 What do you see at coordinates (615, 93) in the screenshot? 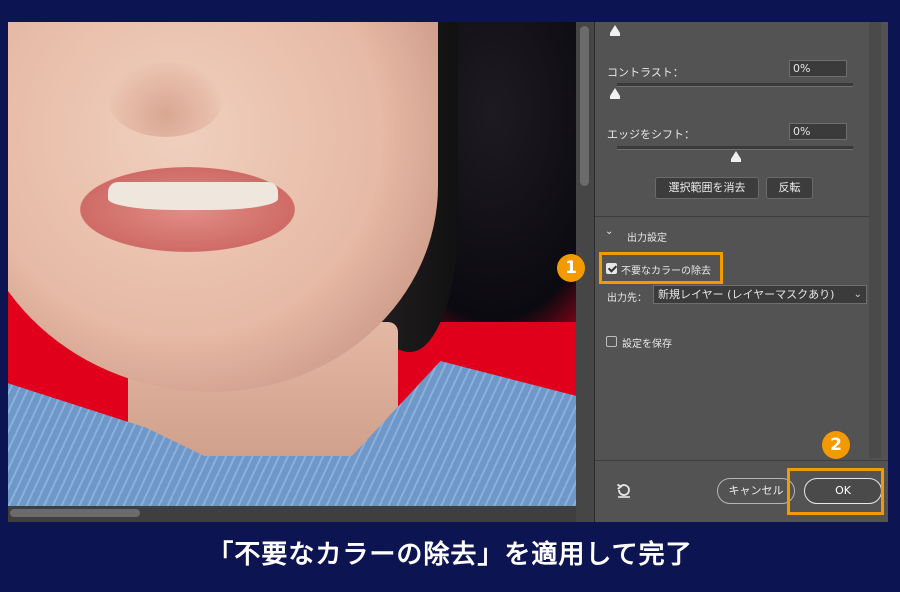
I see `contrast-slider-thumb` at bounding box center [615, 93].